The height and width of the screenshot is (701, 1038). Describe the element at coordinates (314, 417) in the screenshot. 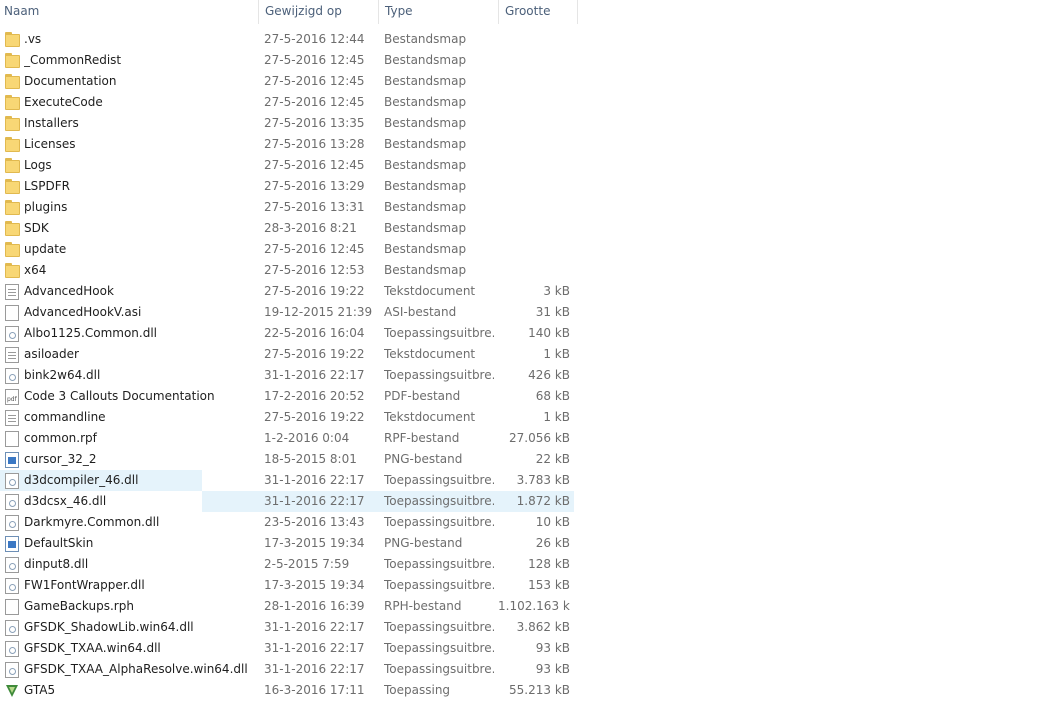

I see `file-date-modified: 27-5-2016 19:22` at that location.